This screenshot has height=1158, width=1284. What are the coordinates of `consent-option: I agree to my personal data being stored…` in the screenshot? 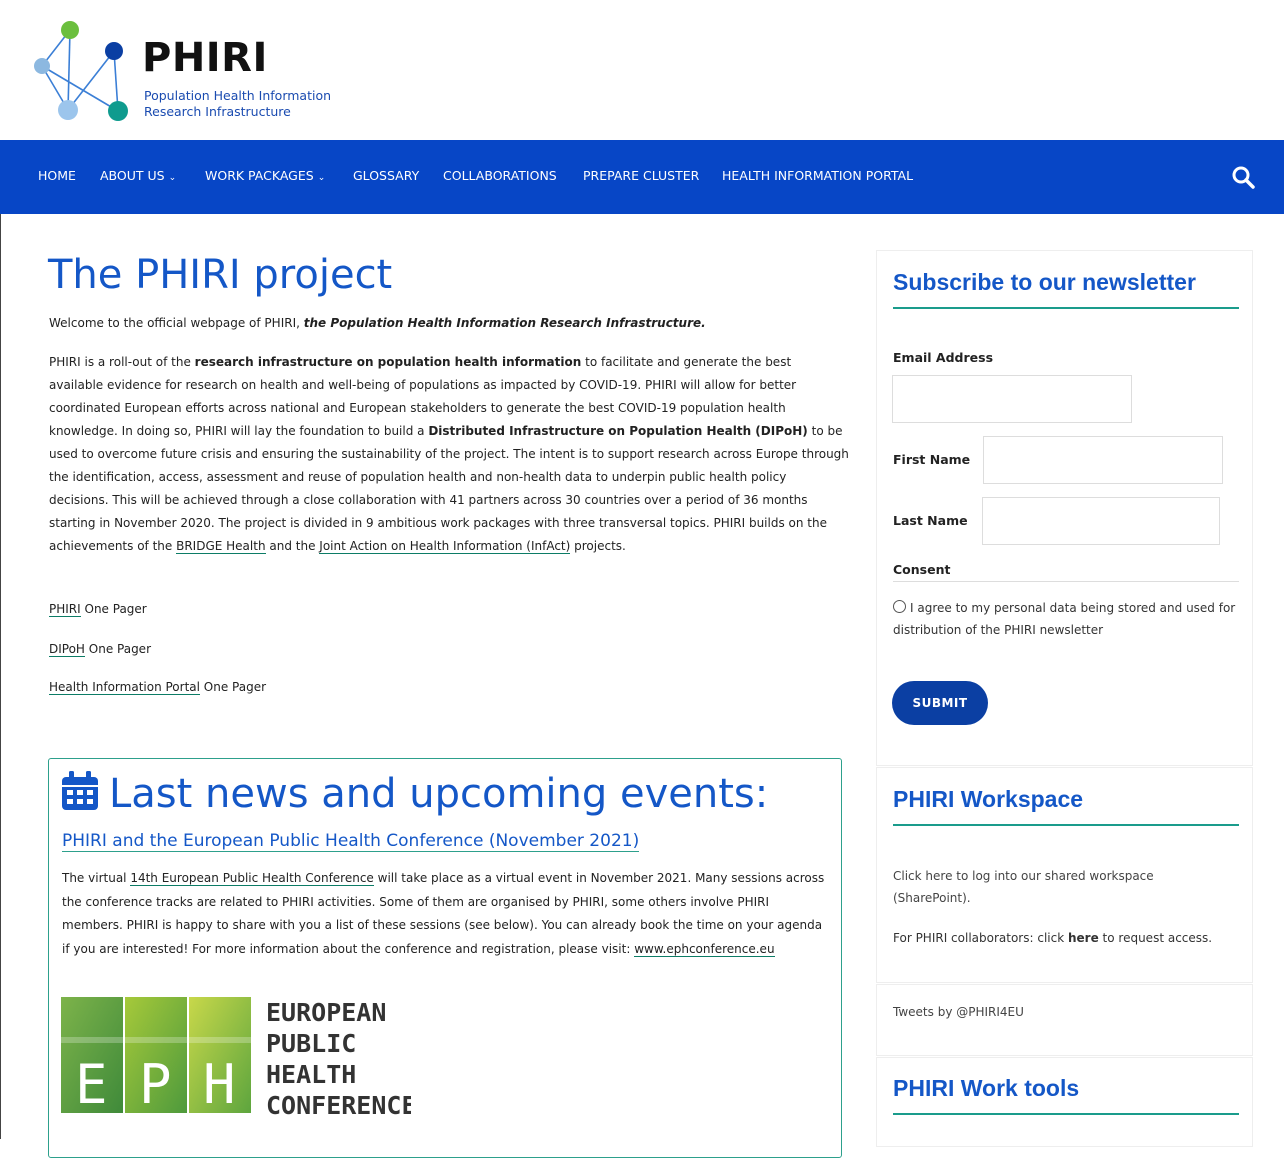 It's located at (1066, 619).